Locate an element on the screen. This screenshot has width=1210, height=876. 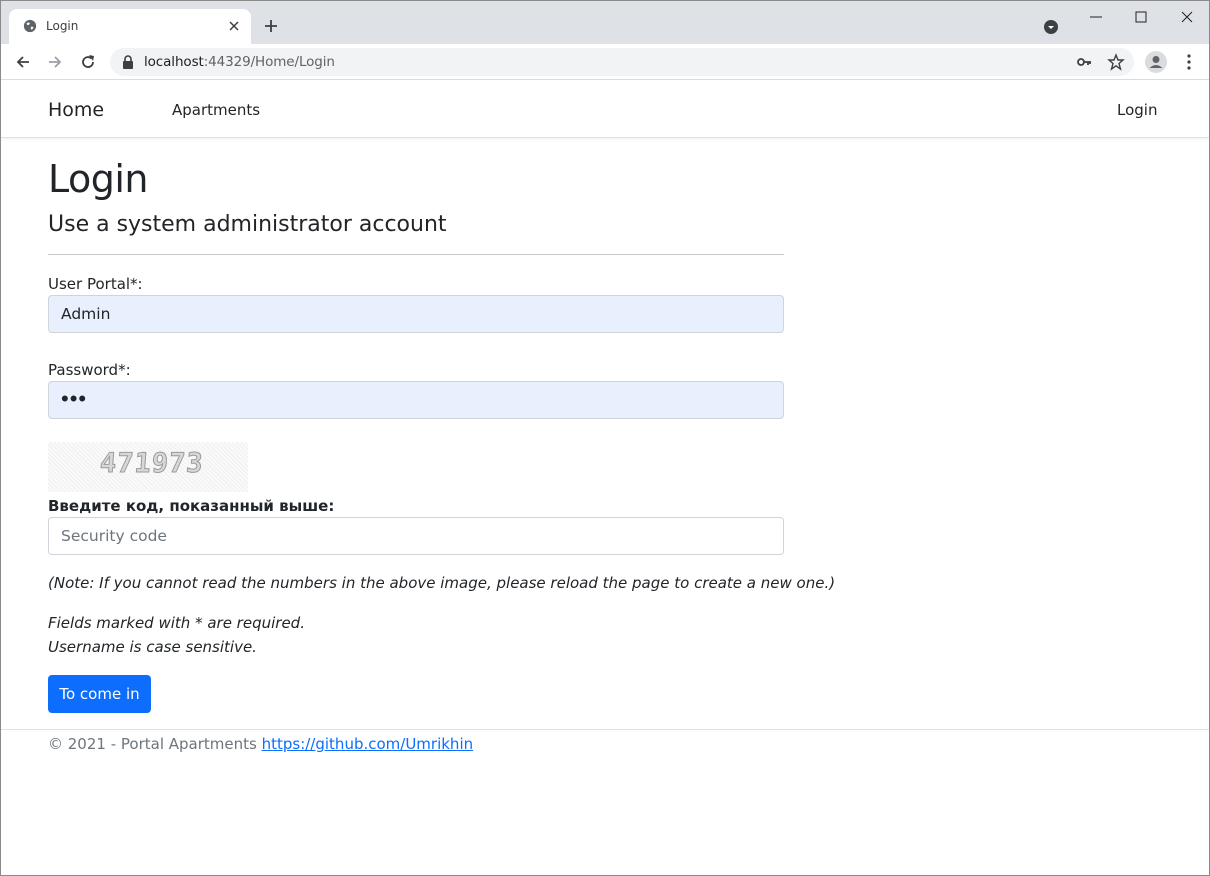
key-icon is located at coordinates (1084, 62).